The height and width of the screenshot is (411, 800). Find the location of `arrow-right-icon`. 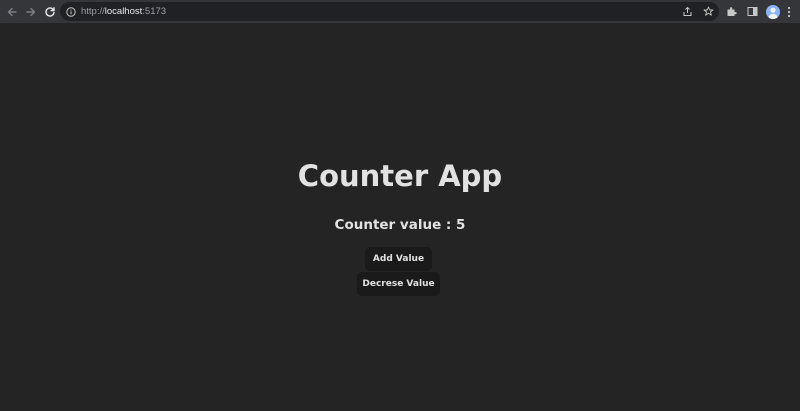

arrow-right-icon is located at coordinates (31, 11).